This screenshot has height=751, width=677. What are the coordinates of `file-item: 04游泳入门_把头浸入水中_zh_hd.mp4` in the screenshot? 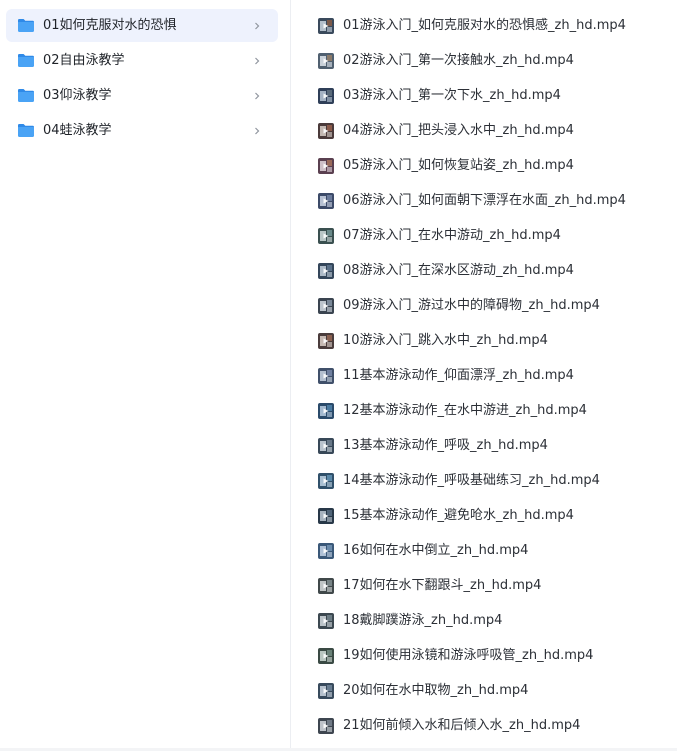 It's located at (491, 131).